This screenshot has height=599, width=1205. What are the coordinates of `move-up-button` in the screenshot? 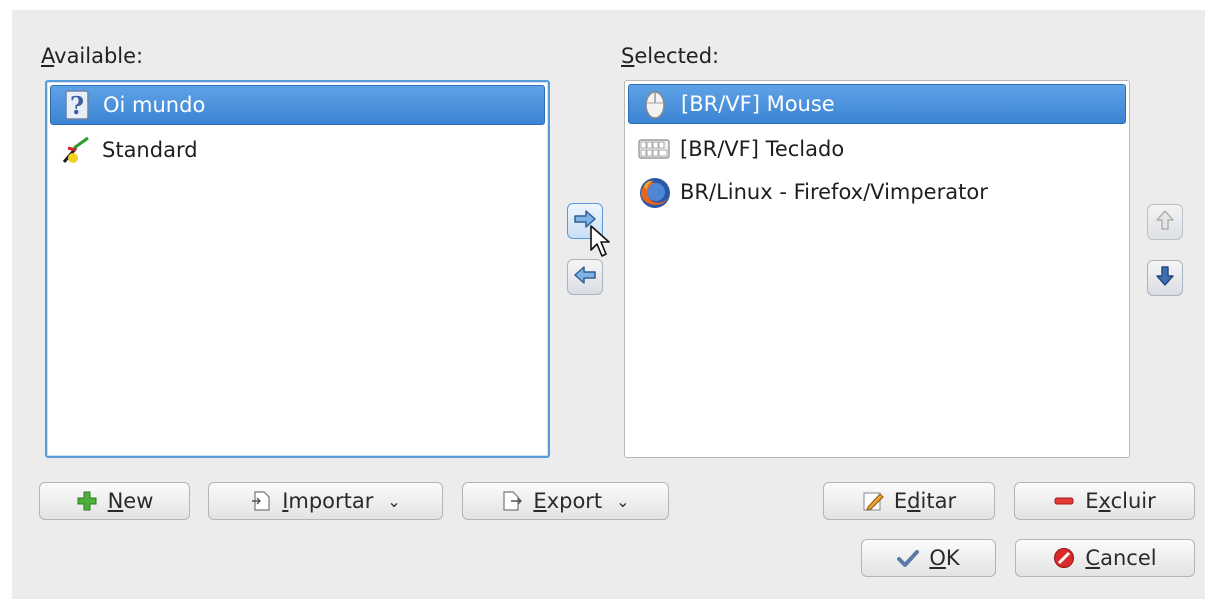 It's located at (1165, 222).